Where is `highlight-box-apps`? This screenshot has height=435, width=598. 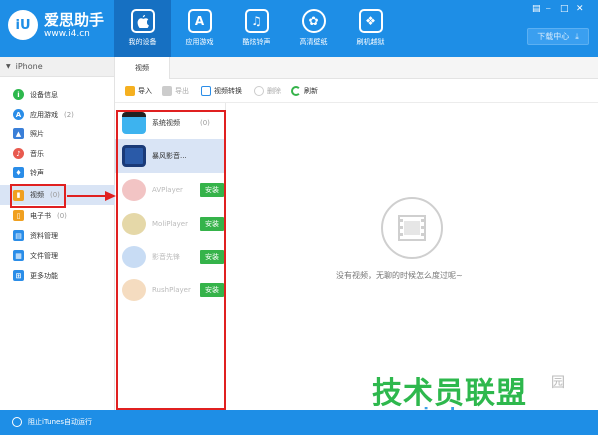
highlight-box-apps is located at coordinates (171, 260).